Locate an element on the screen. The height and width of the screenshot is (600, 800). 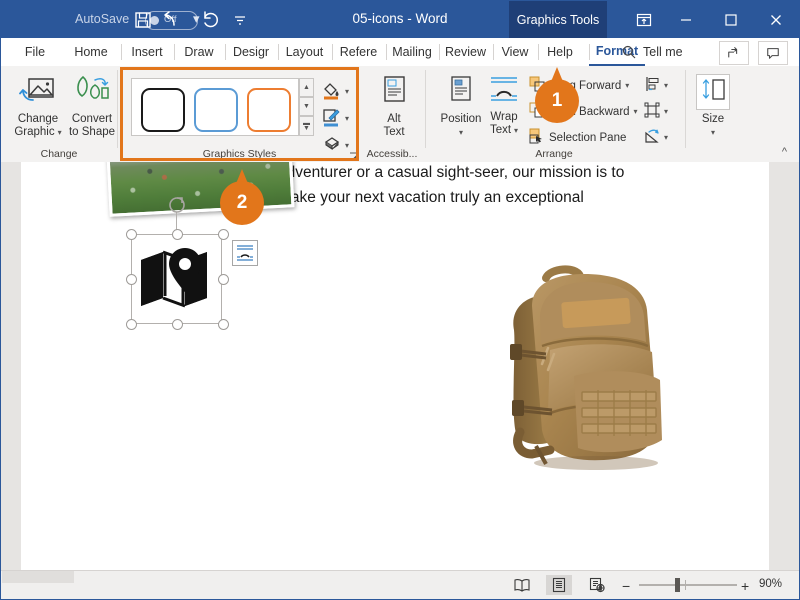
read-mode-view-button is located at coordinates (522, 585).